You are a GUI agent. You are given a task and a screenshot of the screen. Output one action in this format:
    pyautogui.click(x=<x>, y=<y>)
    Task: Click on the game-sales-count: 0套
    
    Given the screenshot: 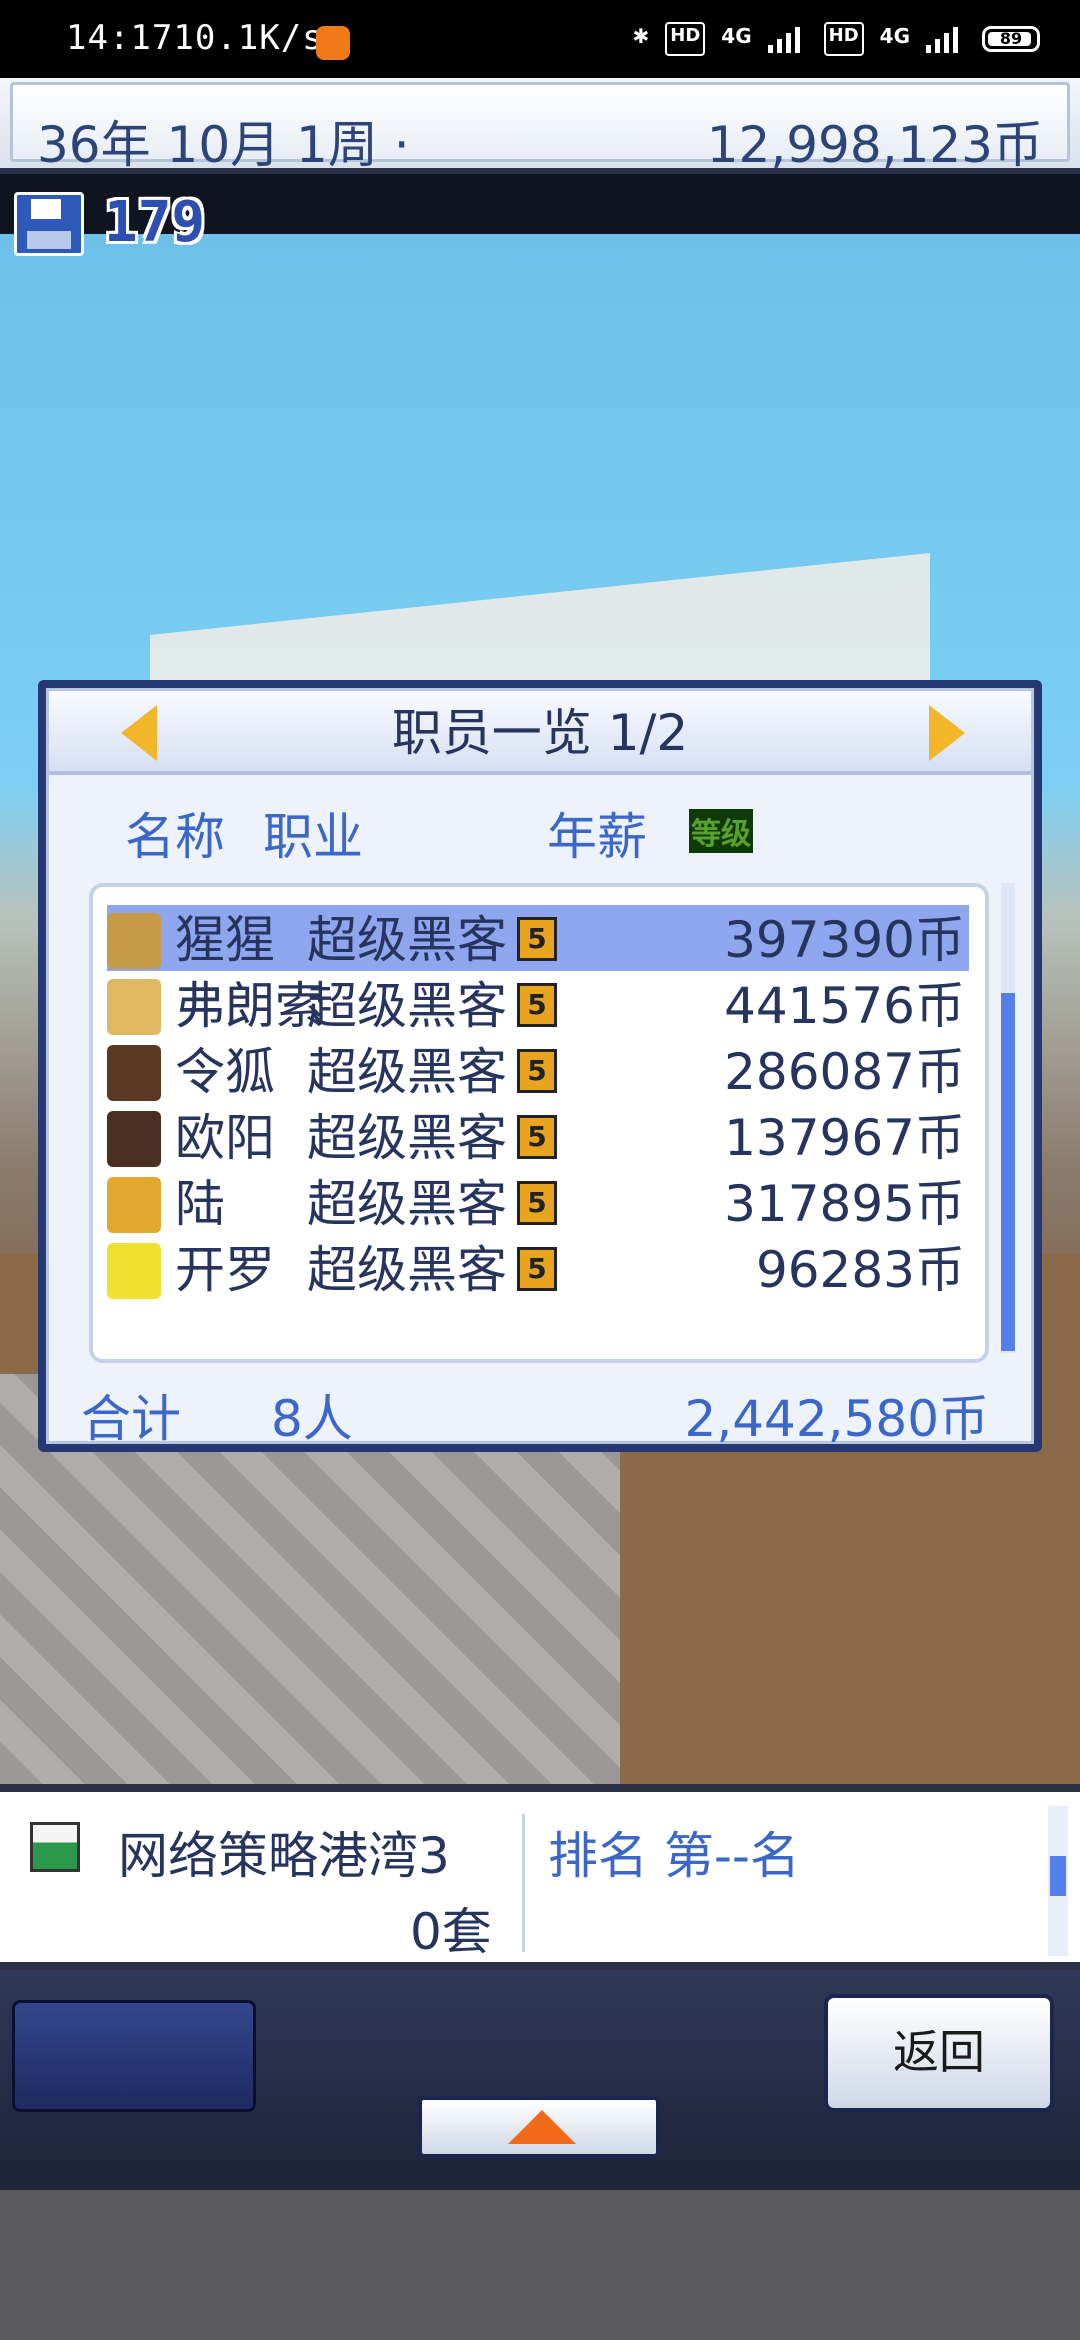 What is the action you would take?
    pyautogui.click(x=451, y=1932)
    